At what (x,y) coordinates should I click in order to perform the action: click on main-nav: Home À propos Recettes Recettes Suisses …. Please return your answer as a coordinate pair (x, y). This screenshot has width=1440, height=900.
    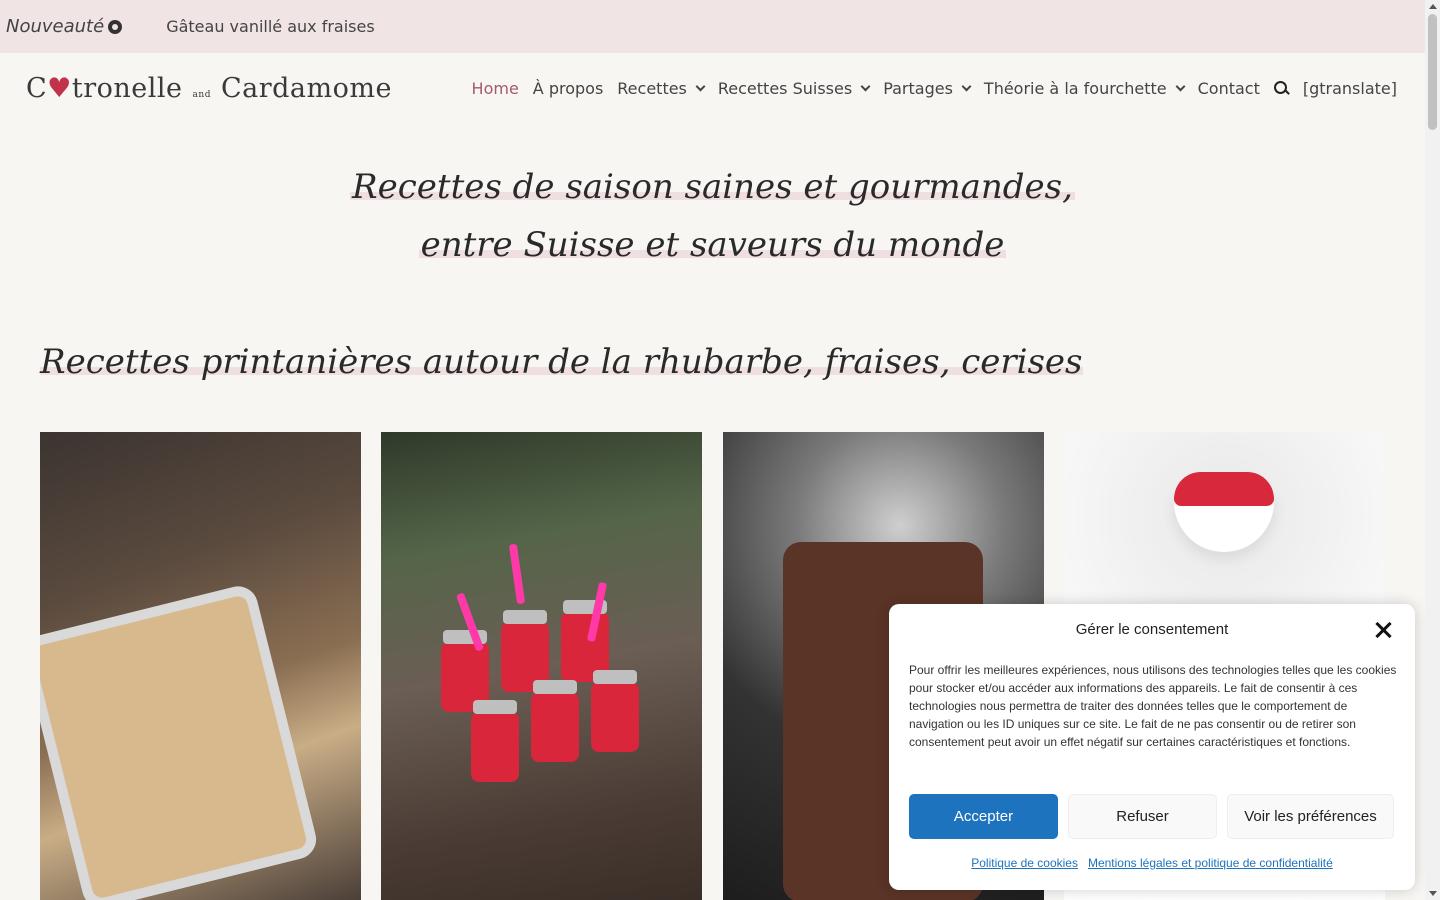
    Looking at the image, I should click on (927, 88).